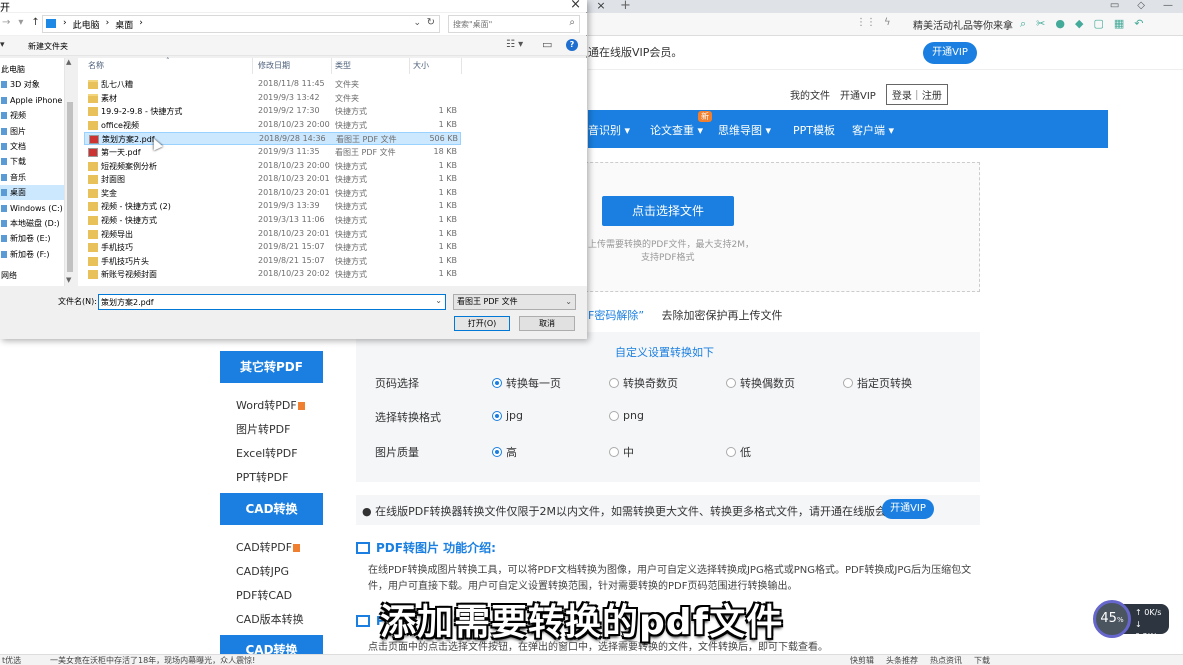 This screenshot has height=665, width=1183. What do you see at coordinates (32, 131) in the screenshot?
I see `nav-item-pictures: 图片` at bounding box center [32, 131].